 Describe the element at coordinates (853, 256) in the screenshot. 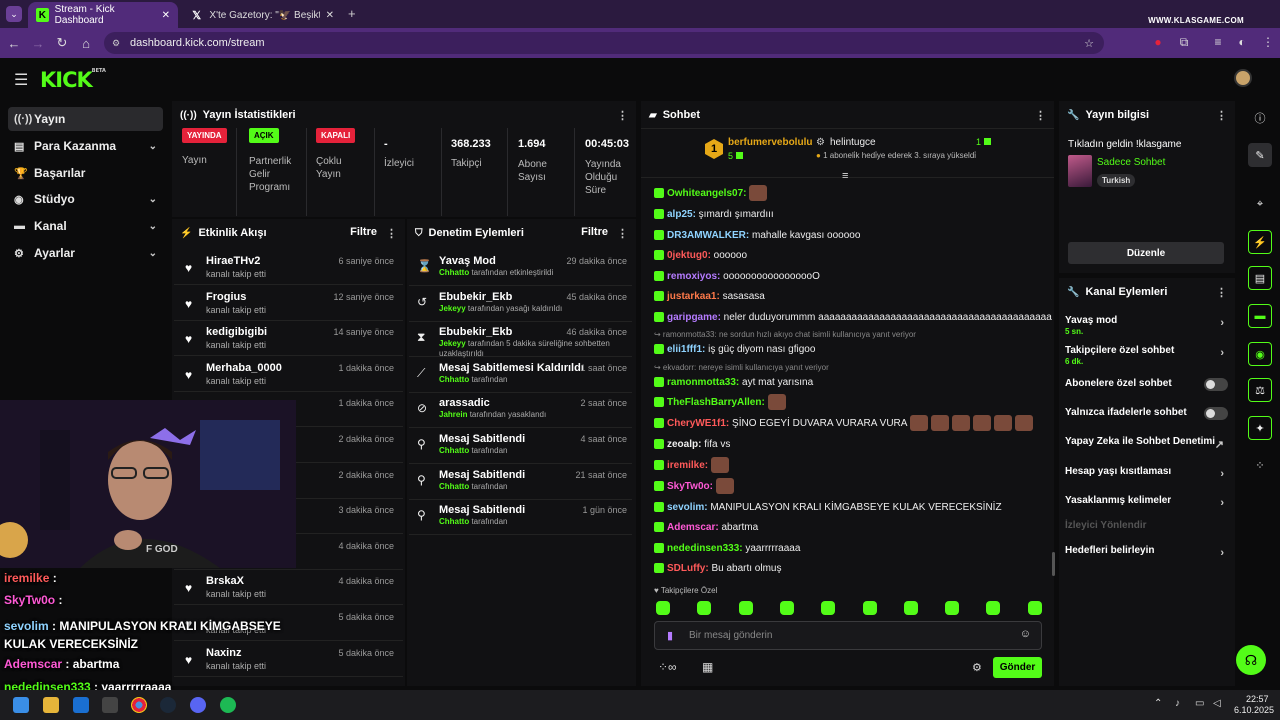

I see `chat-message: 0jektug0: oooooo` at that location.